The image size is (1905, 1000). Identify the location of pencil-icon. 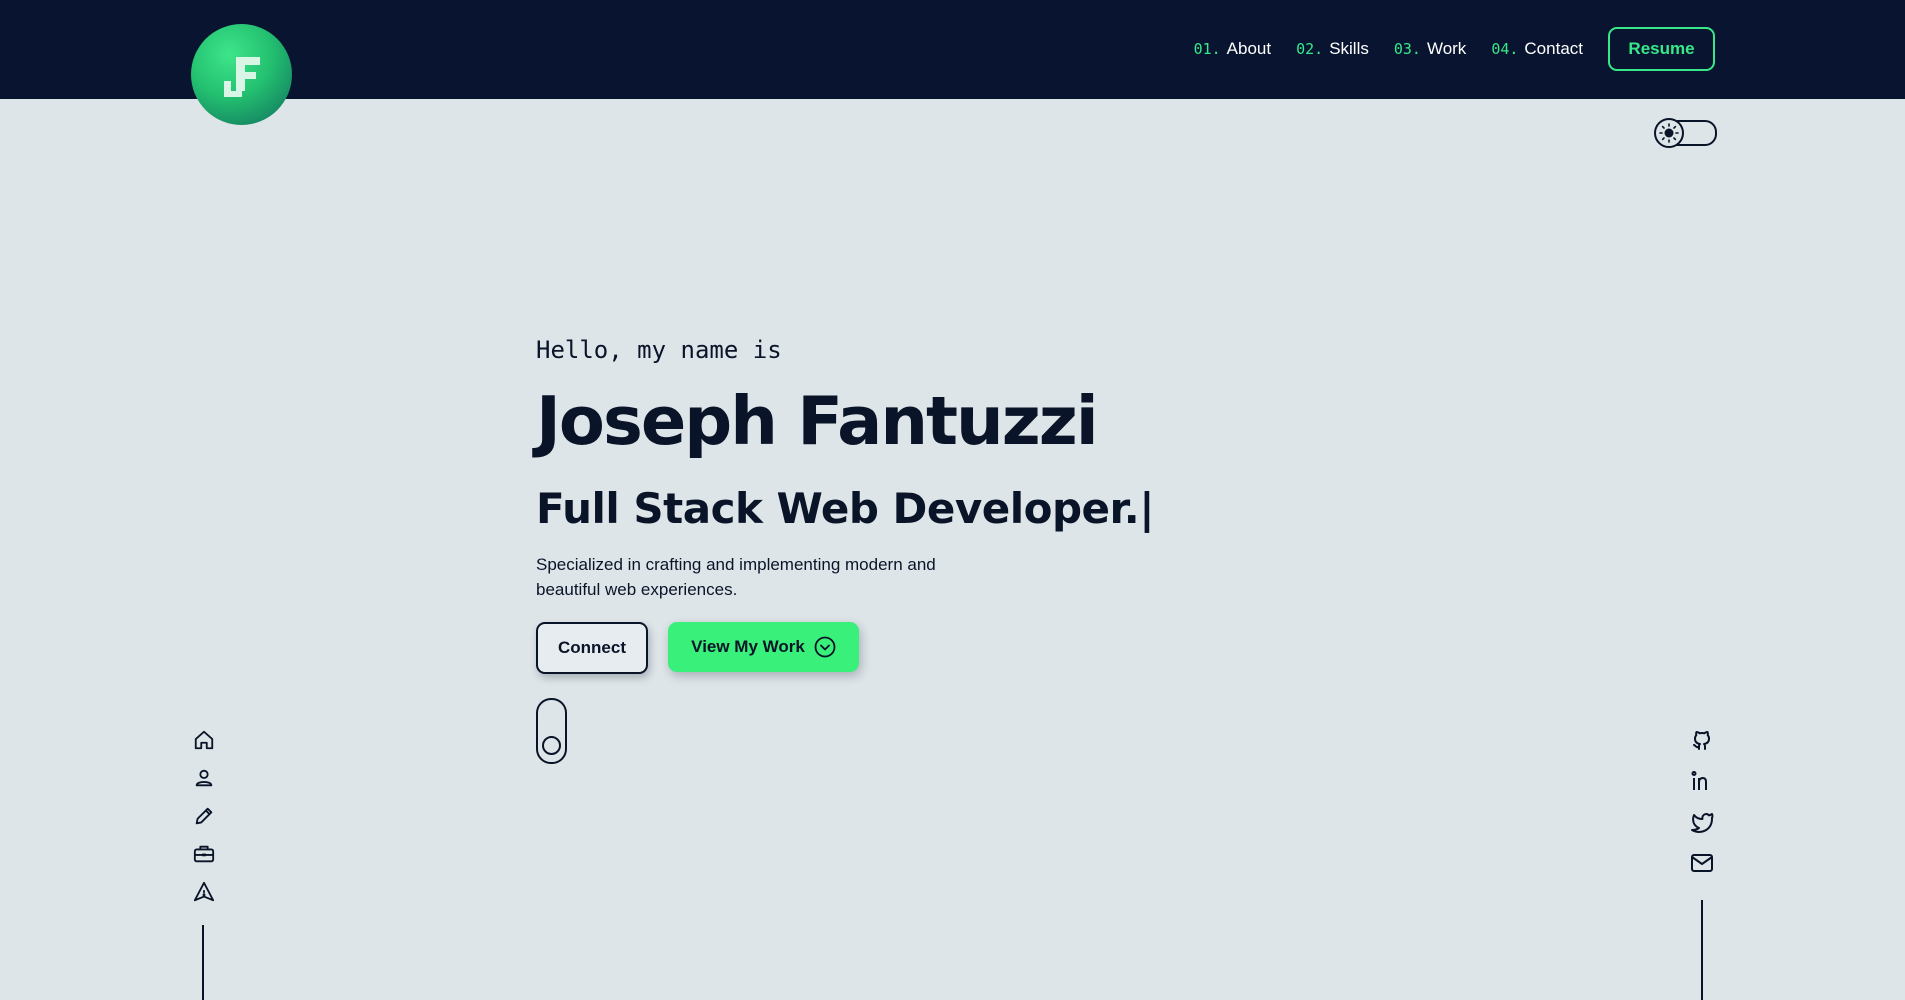
(204, 816).